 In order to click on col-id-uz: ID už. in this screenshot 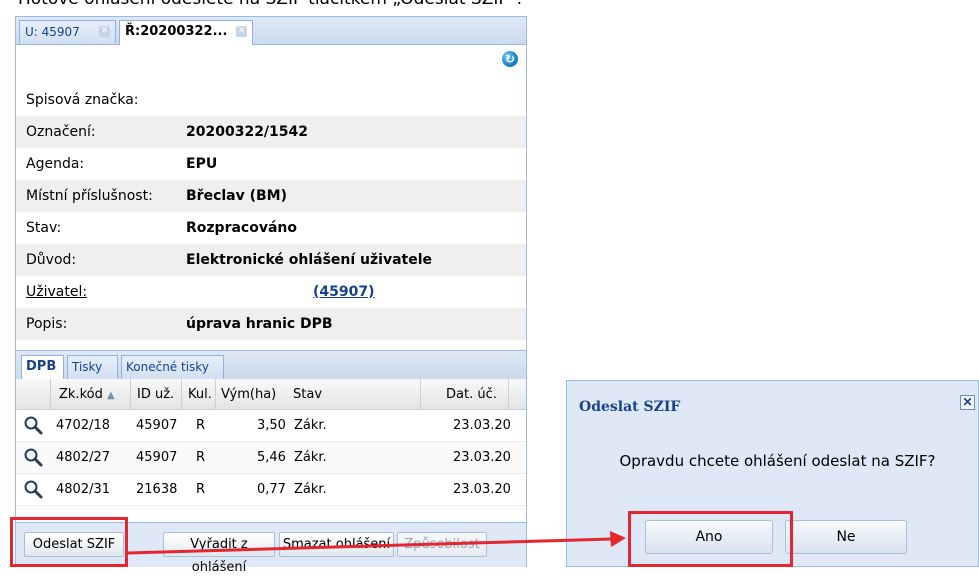, I will do `click(155, 394)`.